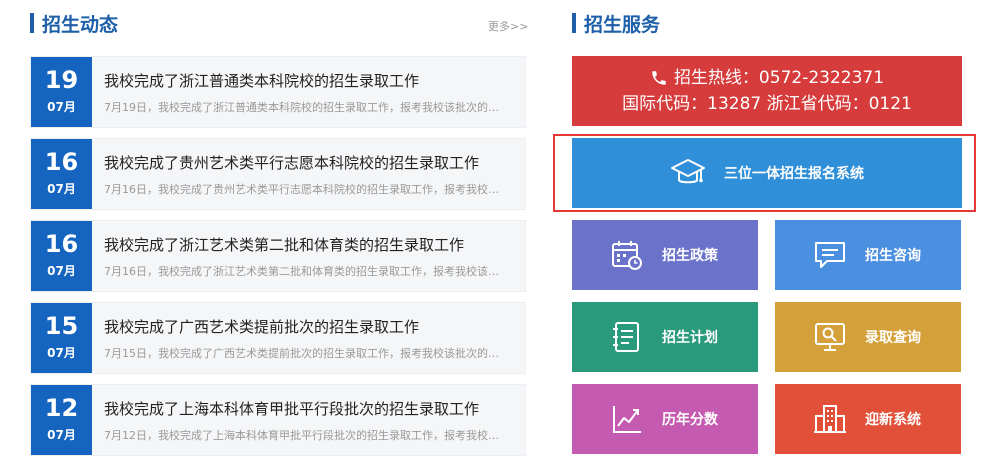 The width and height of the screenshot is (1000, 474). Describe the element at coordinates (627, 419) in the screenshot. I see `chart-icon` at that location.